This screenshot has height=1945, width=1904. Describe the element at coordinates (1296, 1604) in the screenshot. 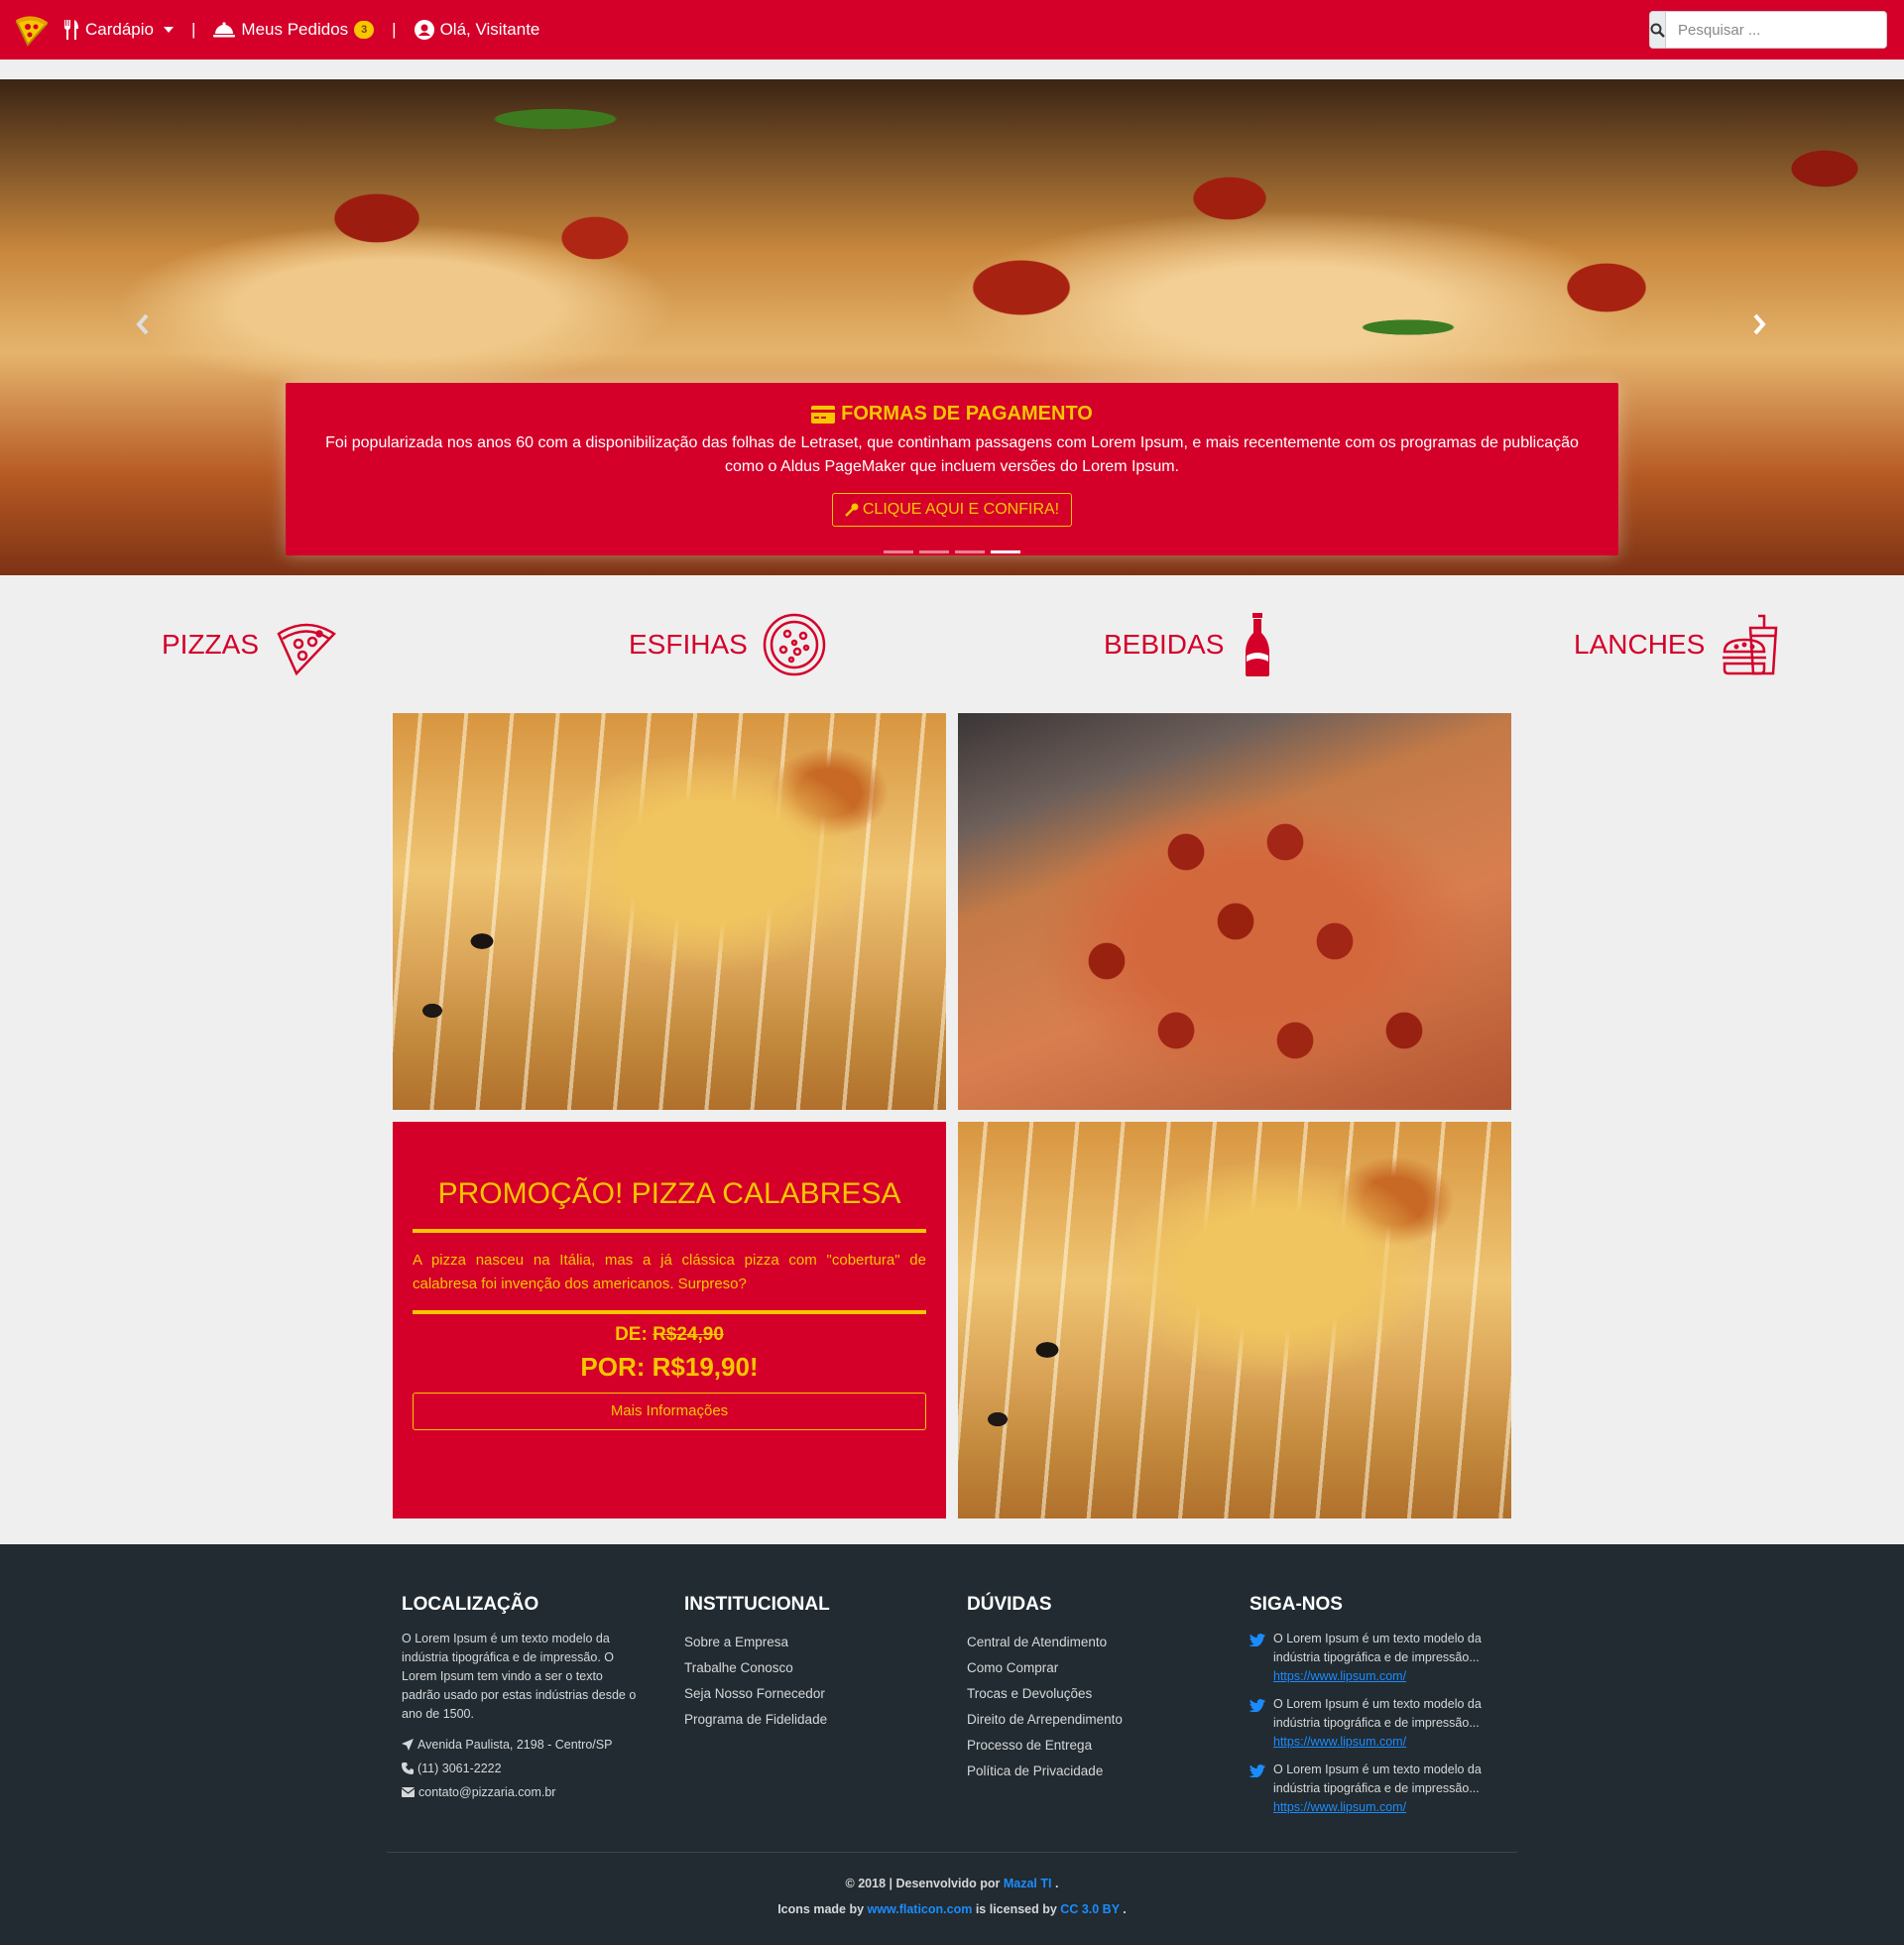

I see `footer-heading: SIGA-NOS` at that location.